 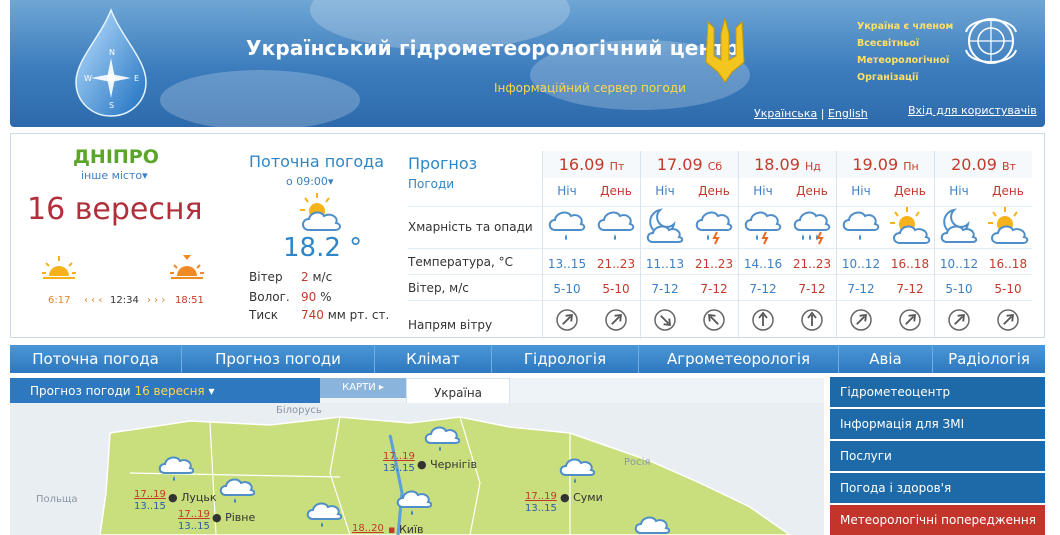 I want to click on map-temp-kyiv: 18..20, so click(x=368, y=528).